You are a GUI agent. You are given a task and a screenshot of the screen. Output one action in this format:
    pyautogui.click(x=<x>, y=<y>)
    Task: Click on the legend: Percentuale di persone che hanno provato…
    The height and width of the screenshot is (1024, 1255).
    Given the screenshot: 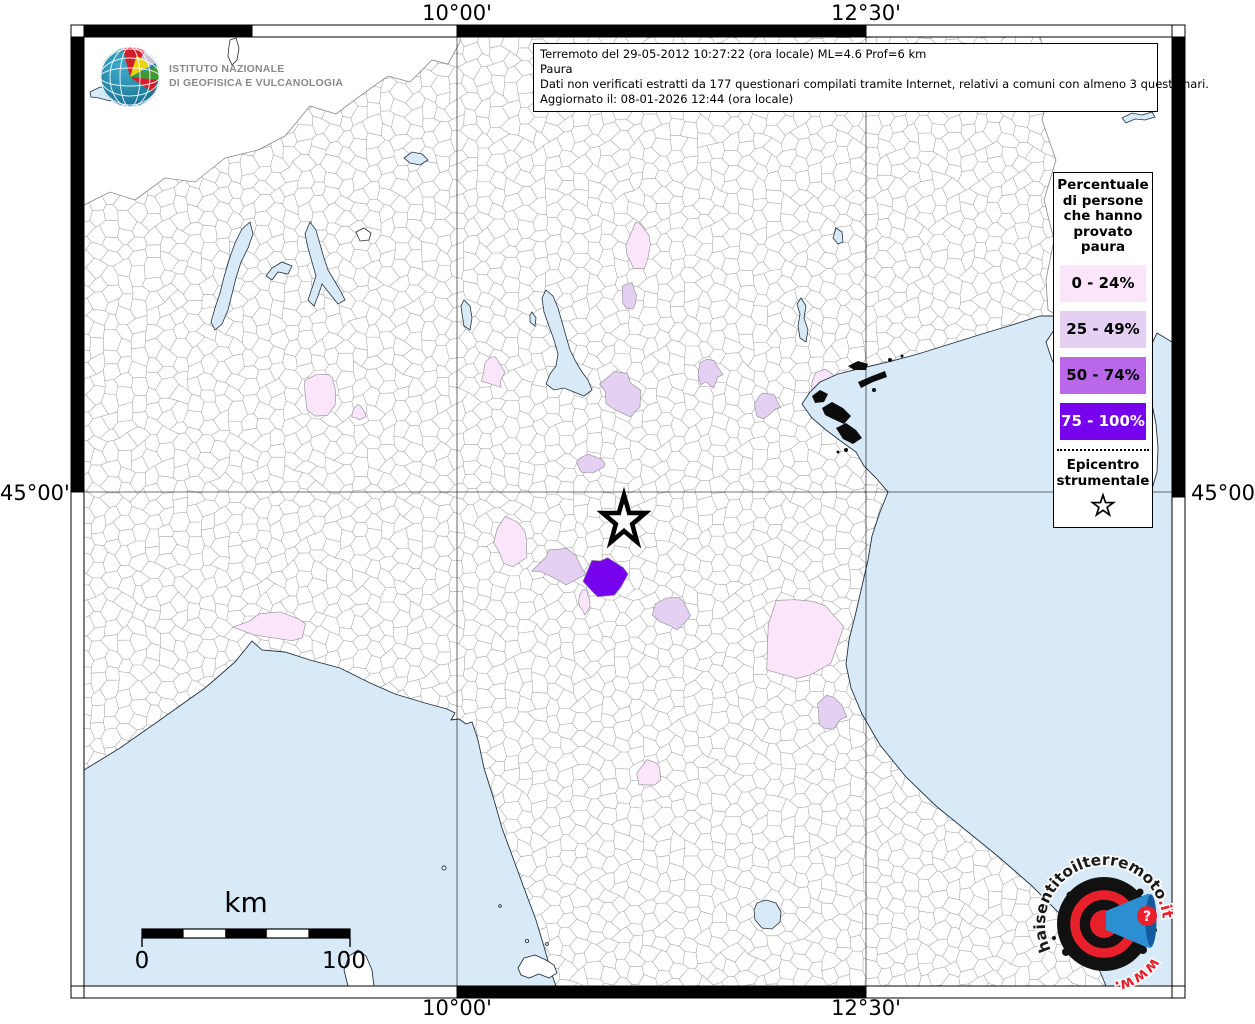 What is the action you would take?
    pyautogui.click(x=1103, y=350)
    